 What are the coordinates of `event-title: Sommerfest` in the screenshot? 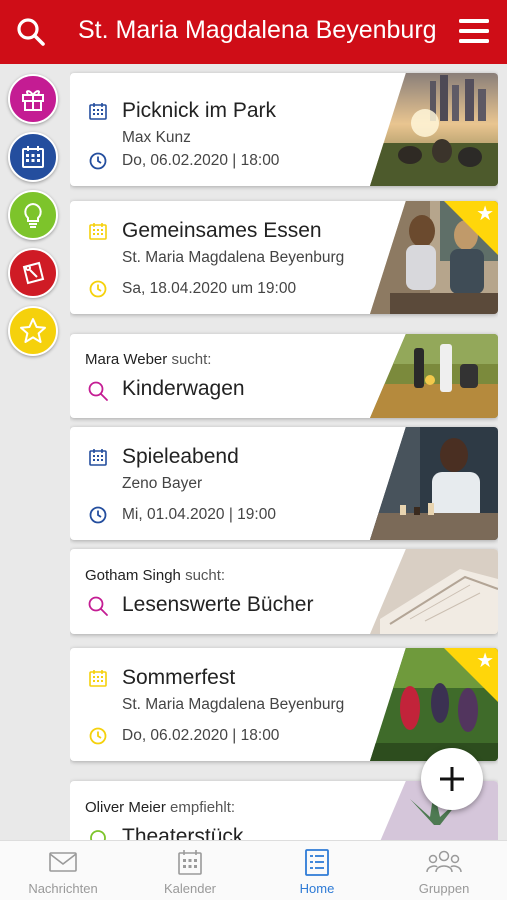 It's located at (179, 677).